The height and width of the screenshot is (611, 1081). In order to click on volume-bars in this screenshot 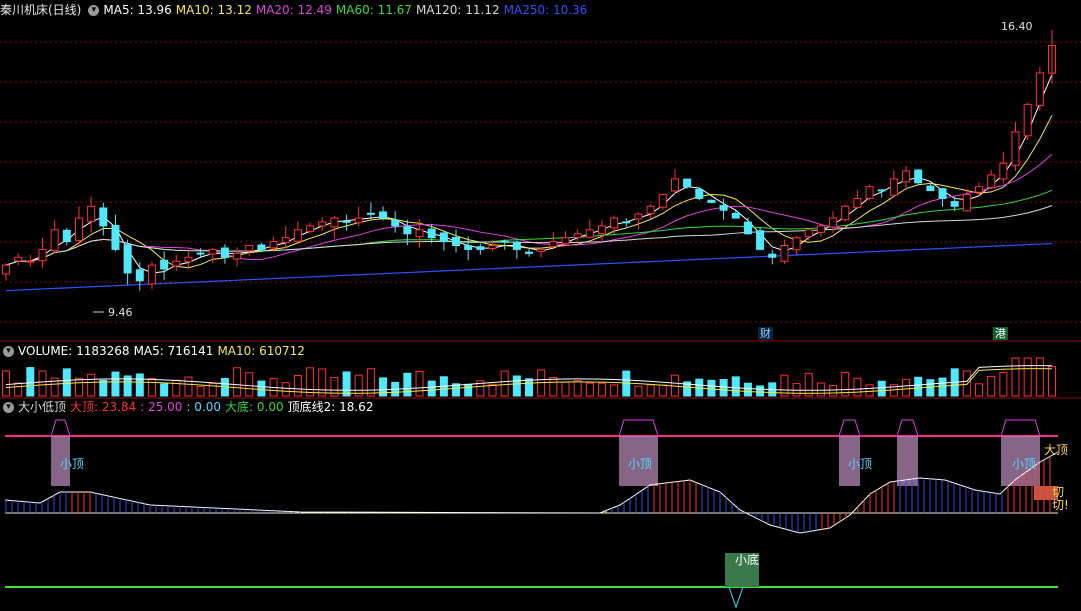, I will do `click(529, 377)`.